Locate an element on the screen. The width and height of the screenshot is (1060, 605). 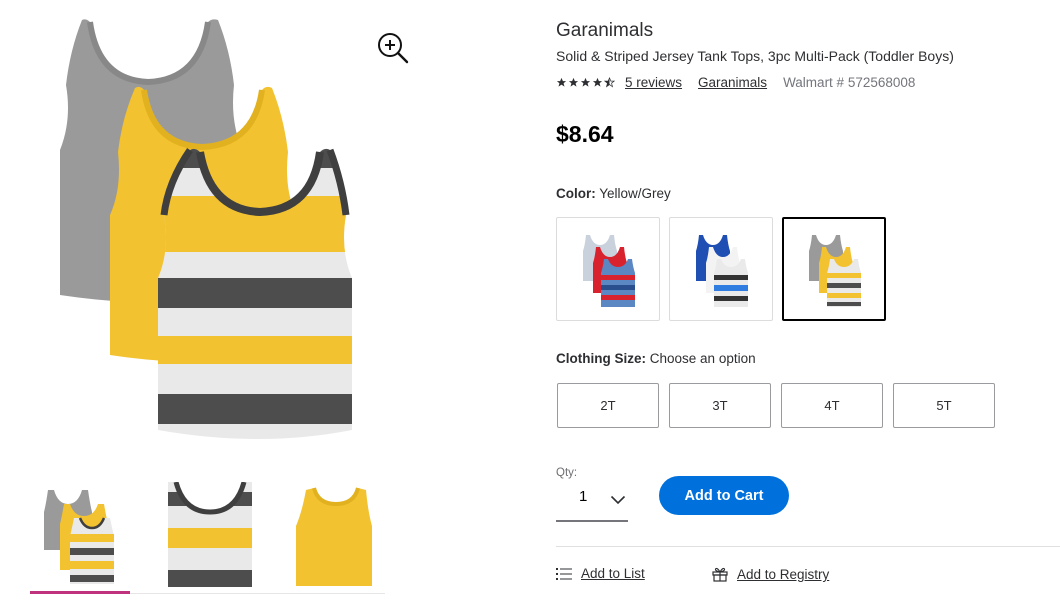
quantity-value: 1 is located at coordinates (583, 496).